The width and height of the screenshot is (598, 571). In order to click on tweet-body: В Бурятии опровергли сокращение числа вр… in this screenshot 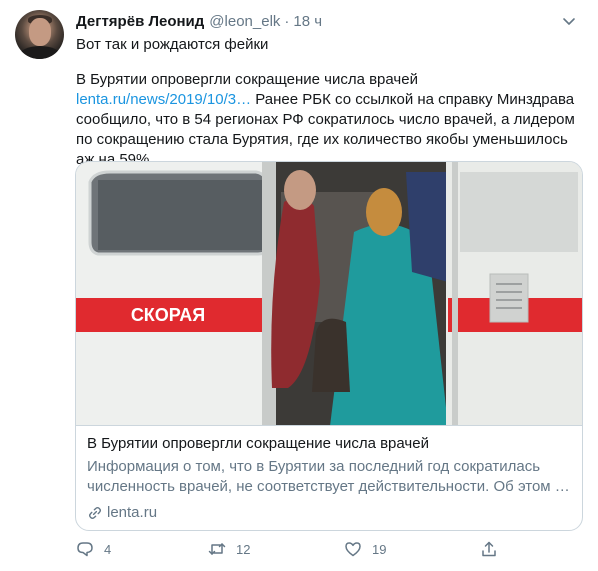, I will do `click(331, 120)`.